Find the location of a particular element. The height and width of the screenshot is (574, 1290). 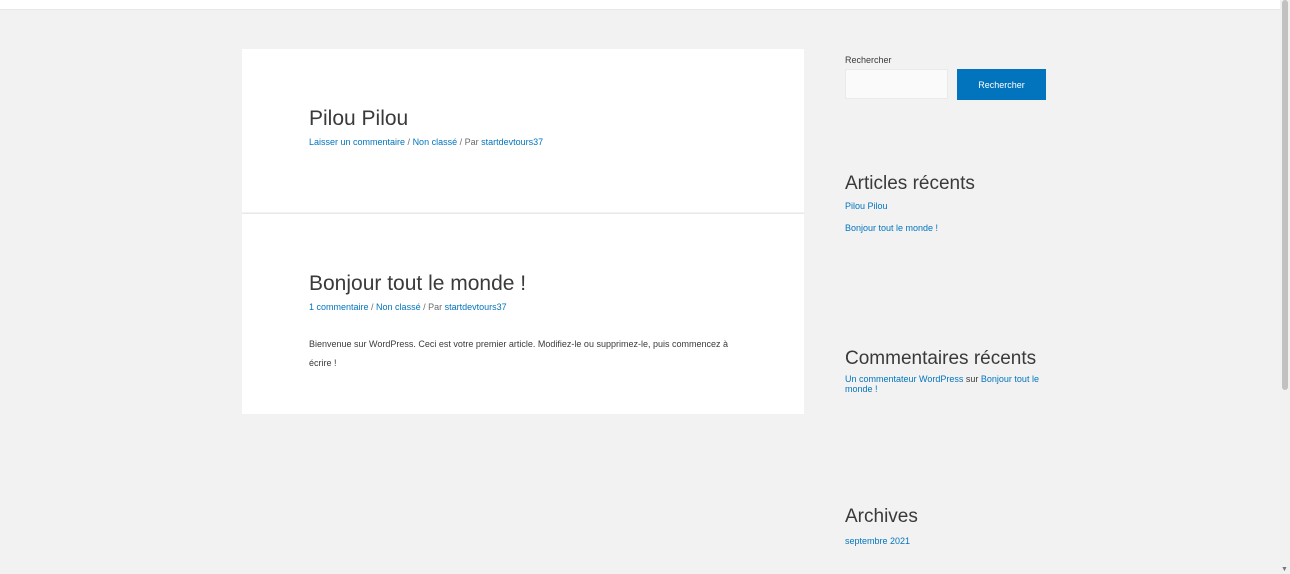

post-title: Bonjour tout le monde ! is located at coordinates (417, 284).